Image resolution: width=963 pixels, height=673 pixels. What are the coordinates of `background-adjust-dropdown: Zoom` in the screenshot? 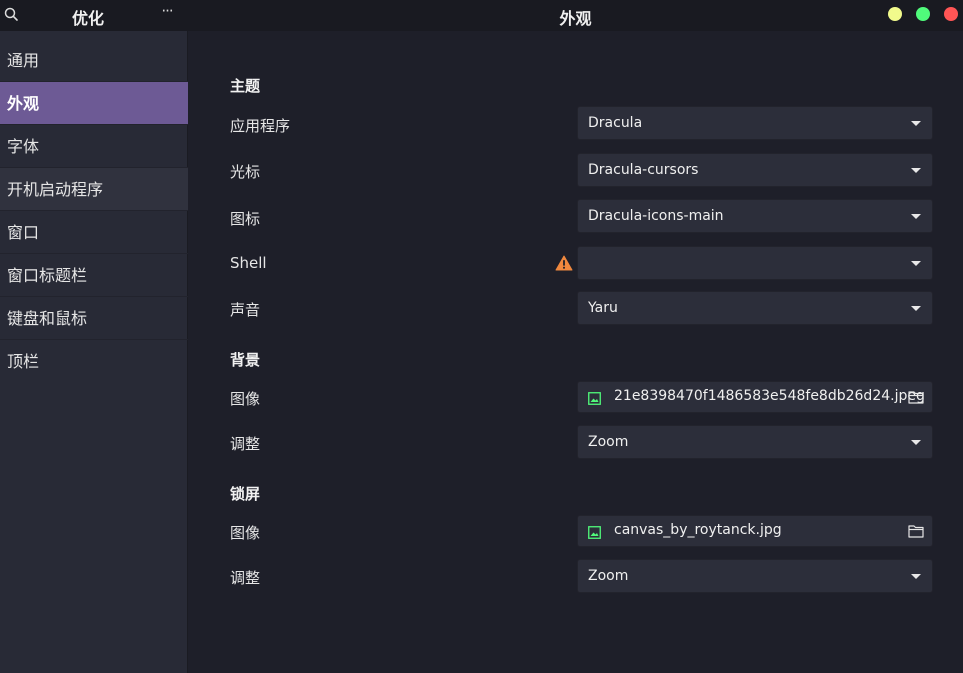 It's located at (755, 442).